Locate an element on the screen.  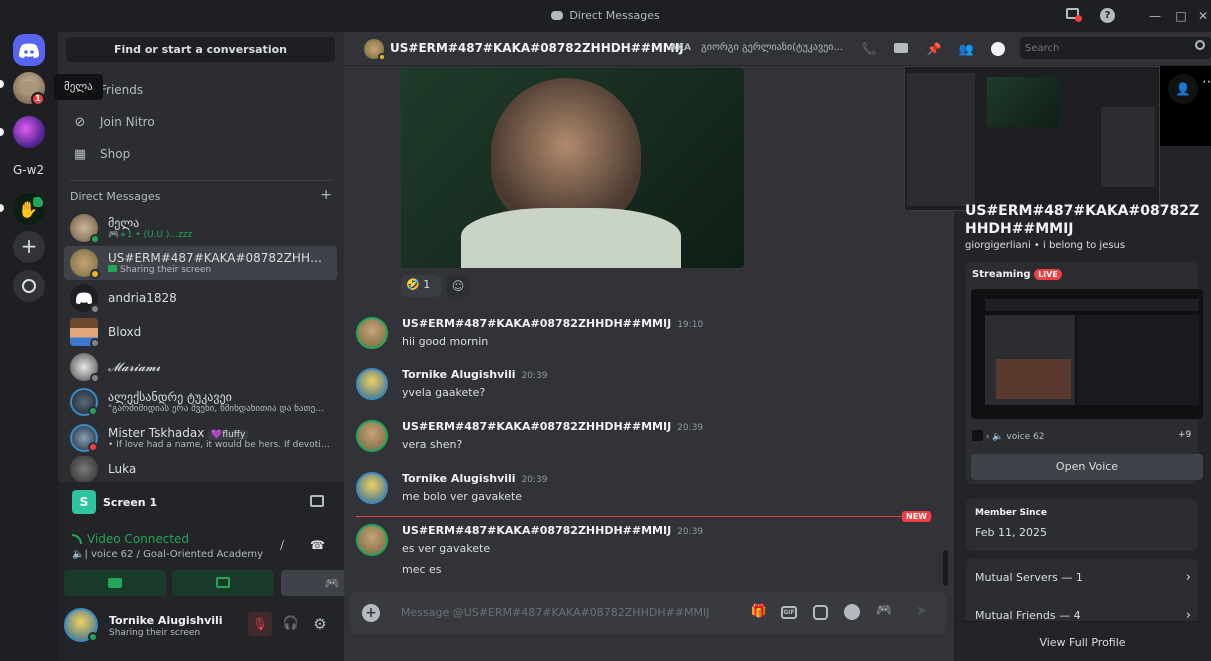
more-options-button: ⋯ is located at coordinates (1206, 89).